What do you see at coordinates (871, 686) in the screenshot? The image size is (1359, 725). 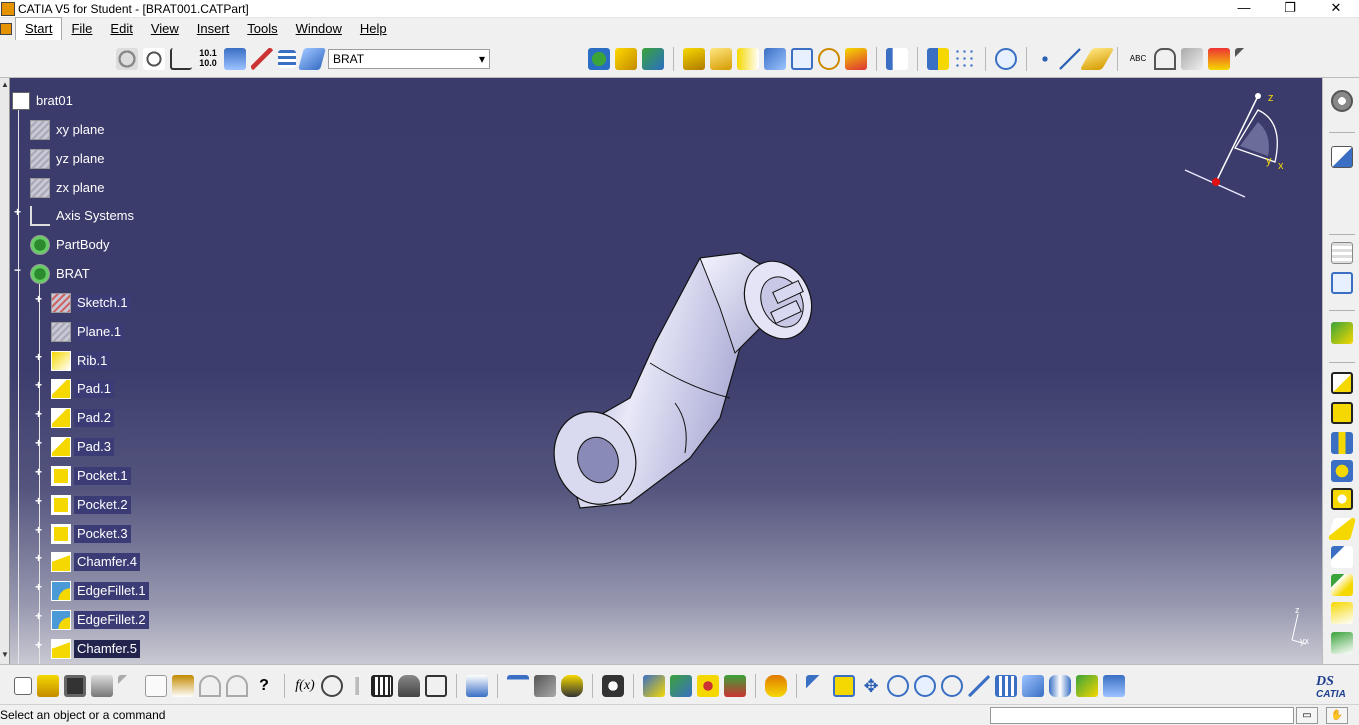 I see `pan-icon: ✥` at bounding box center [871, 686].